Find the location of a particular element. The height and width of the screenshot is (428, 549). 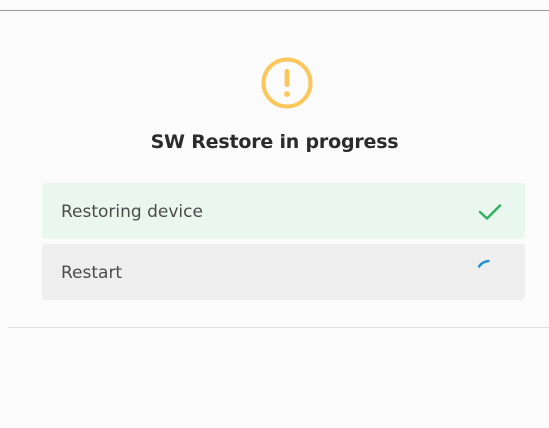

step-label: Restoring device is located at coordinates (132, 212).